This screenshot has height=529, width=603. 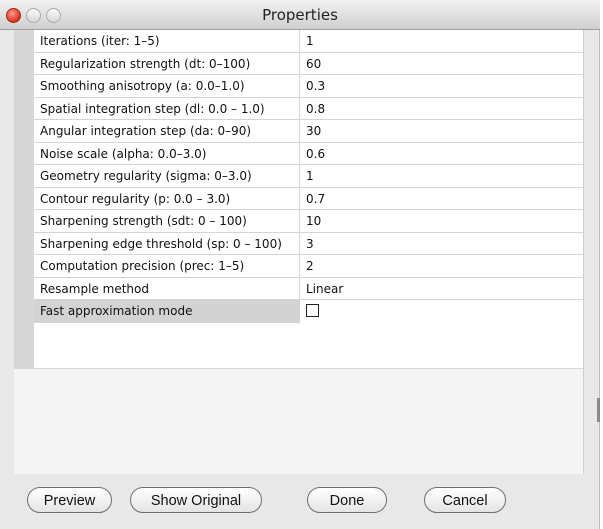 What do you see at coordinates (167, 266) in the screenshot?
I see `property-name: Computation precision (prec: 1–5)` at bounding box center [167, 266].